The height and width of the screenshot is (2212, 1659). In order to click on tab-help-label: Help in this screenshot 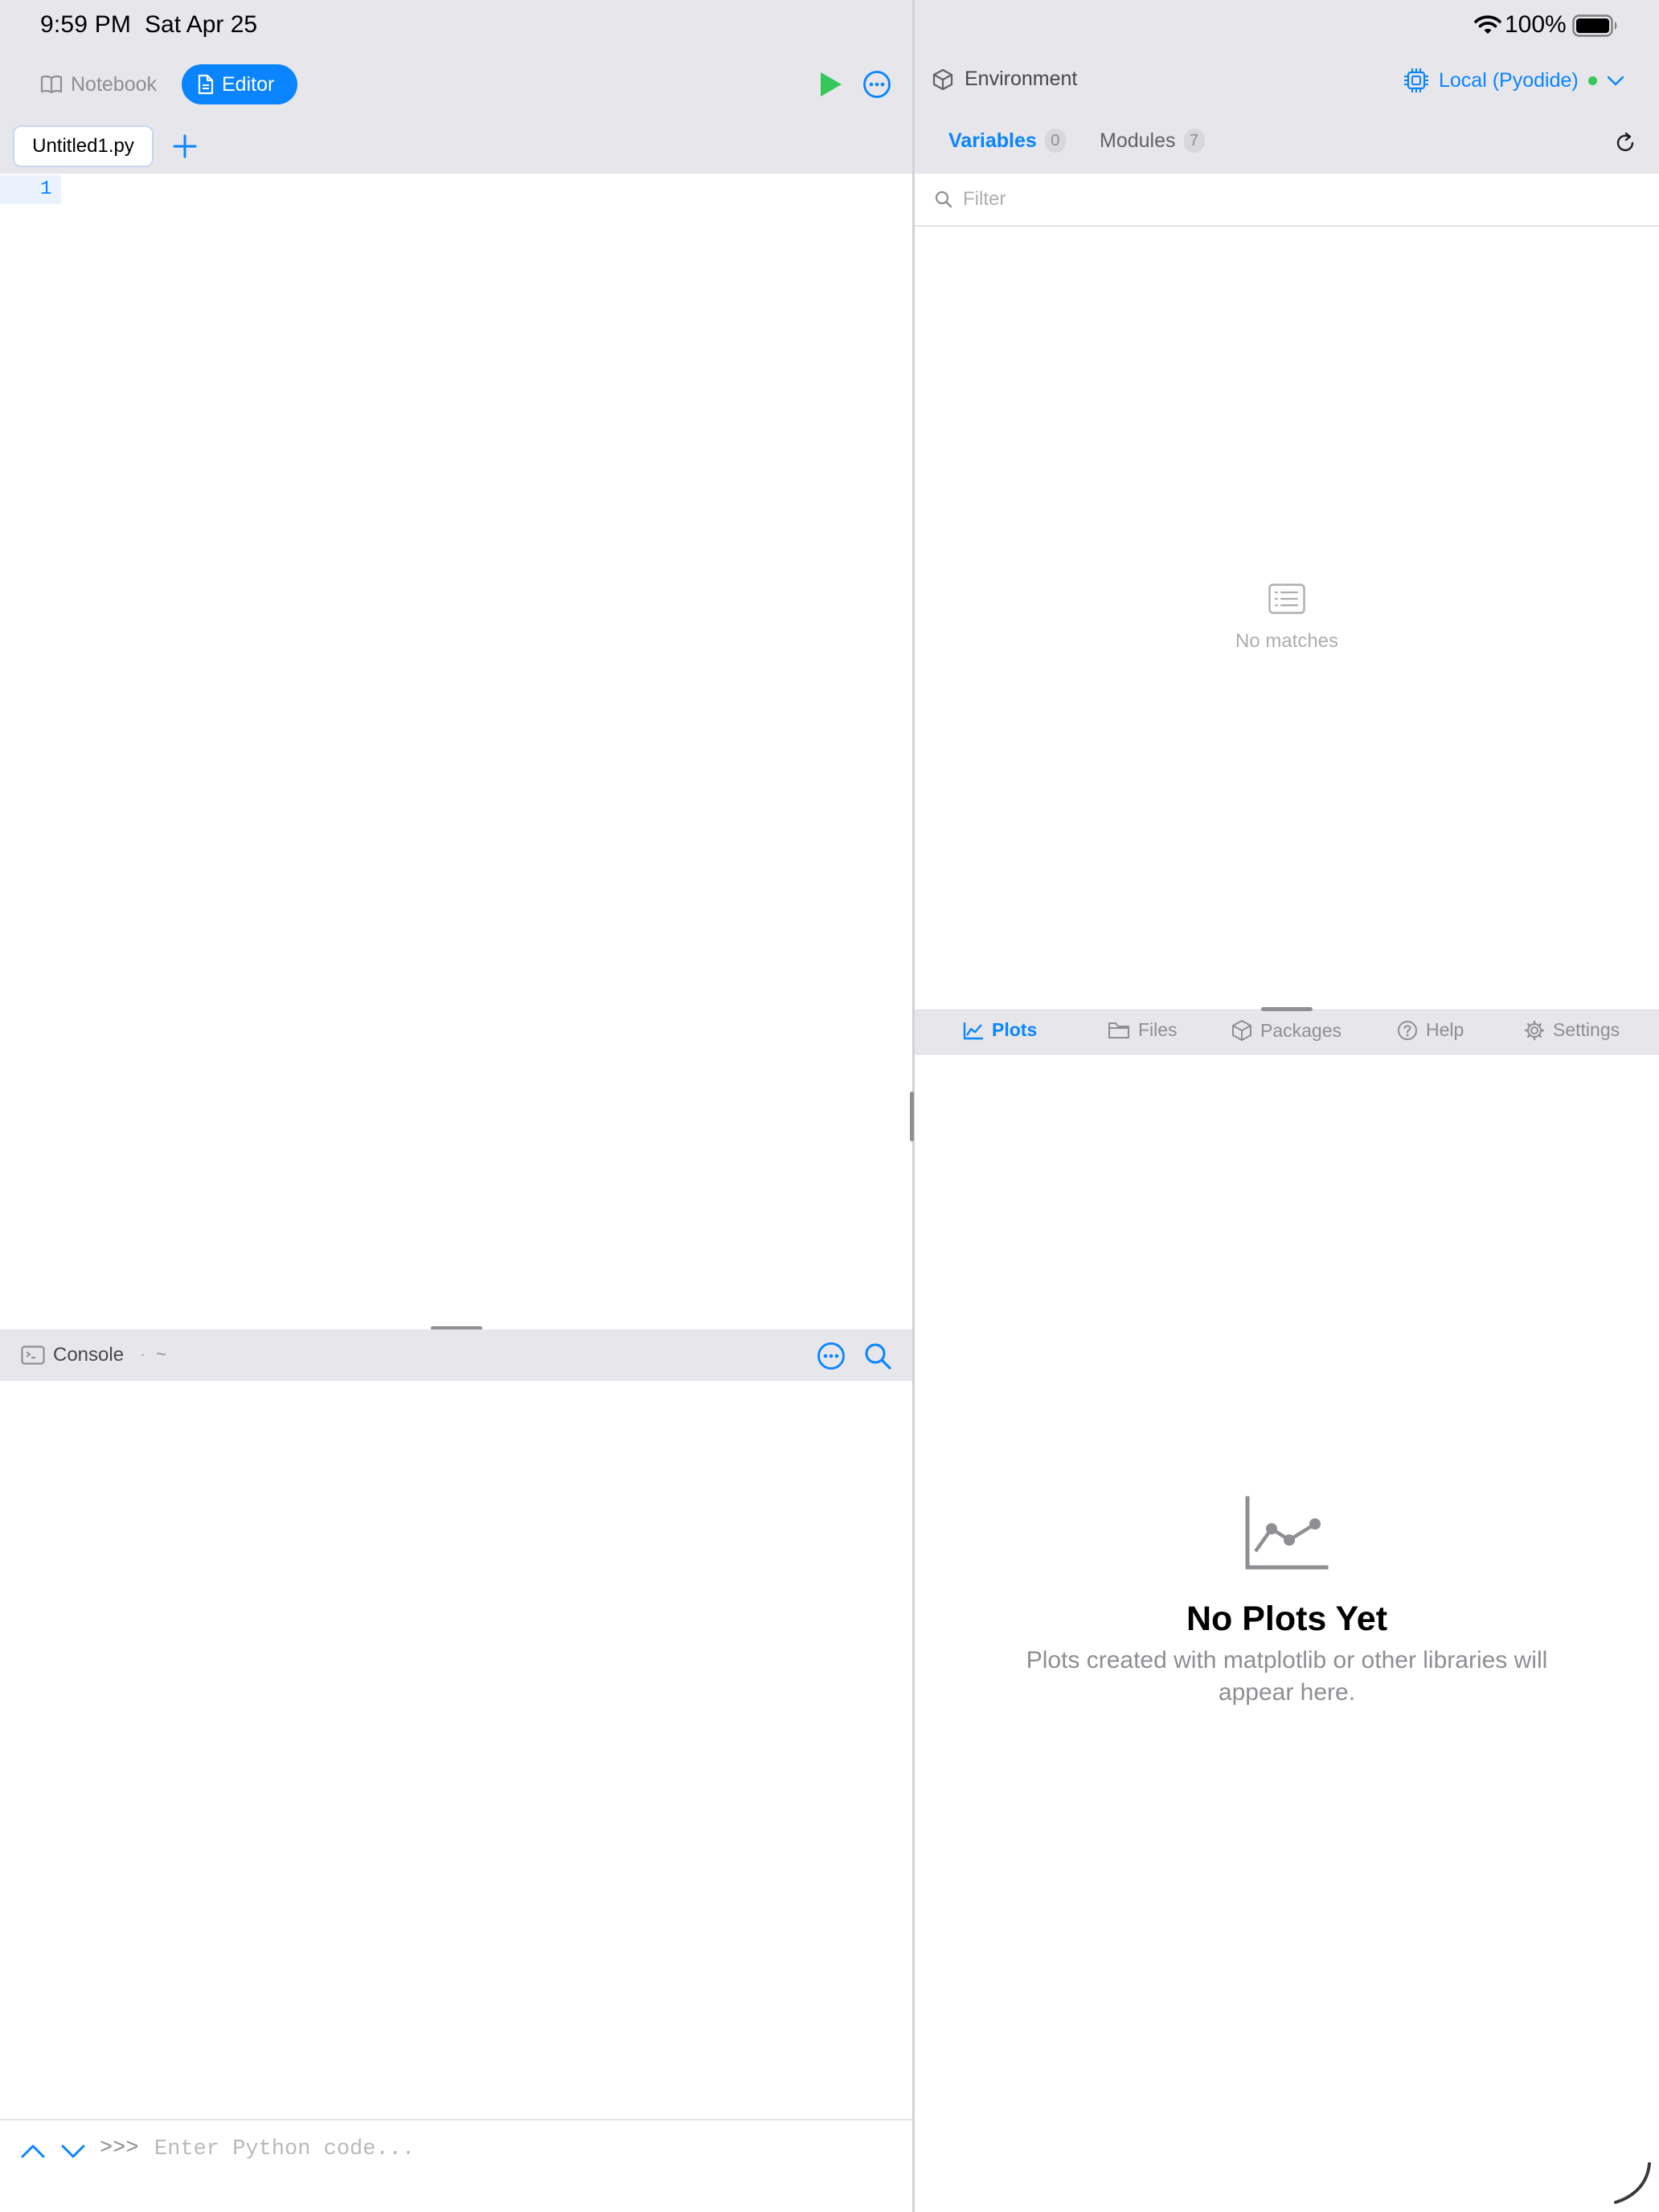, I will do `click(1445, 1029)`.